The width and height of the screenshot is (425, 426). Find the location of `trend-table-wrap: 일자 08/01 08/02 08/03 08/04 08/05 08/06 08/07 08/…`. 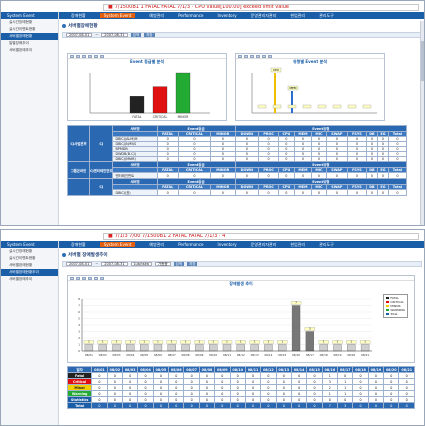

trend-table-wrap: 일자 08/01 08/02 08/03 08/04 08/05 08/06 08/07 08/… is located at coordinates (240, 387).